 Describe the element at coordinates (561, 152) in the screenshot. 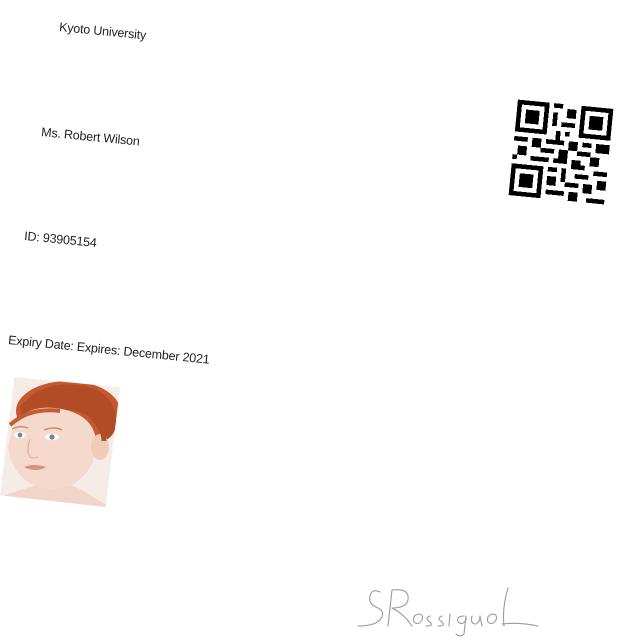

I see `qr-code-icon` at that location.